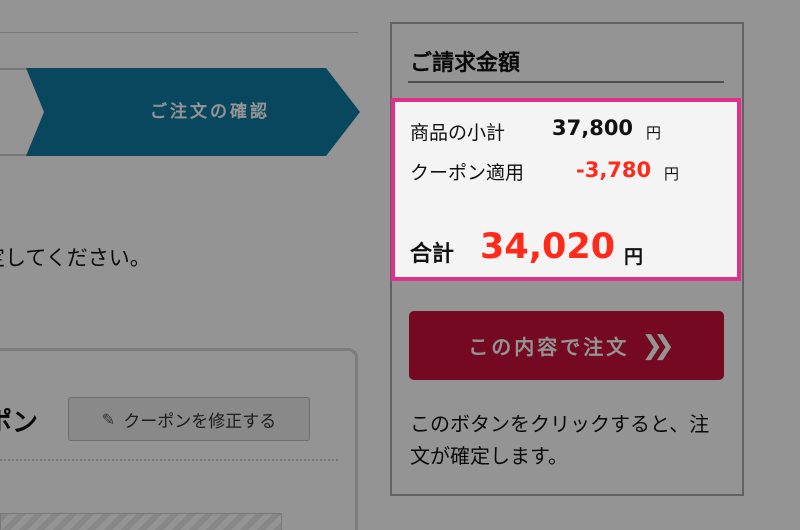 This screenshot has width=800, height=530. I want to click on coupon-discount-unit: 円, so click(672, 174).